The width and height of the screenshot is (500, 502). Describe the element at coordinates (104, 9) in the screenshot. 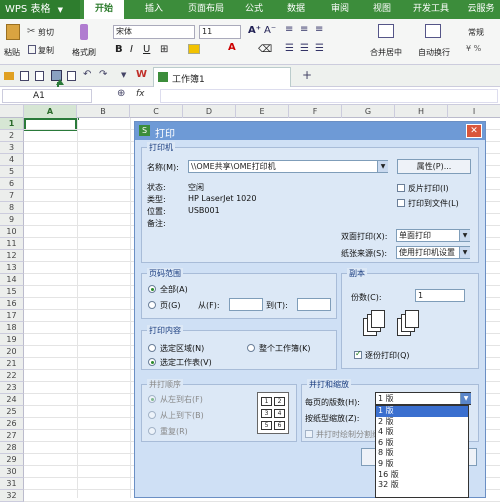

I see `tab-home: 开始` at that location.